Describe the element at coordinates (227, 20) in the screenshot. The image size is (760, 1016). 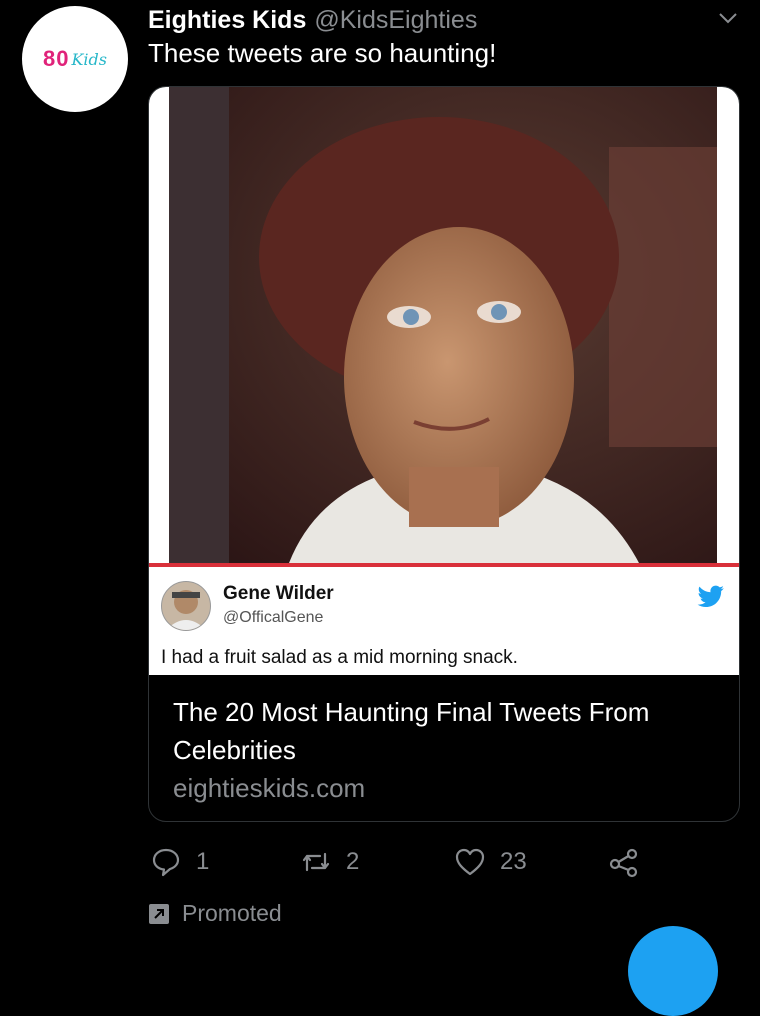
I see `author-name: Eighties Kids` at that location.